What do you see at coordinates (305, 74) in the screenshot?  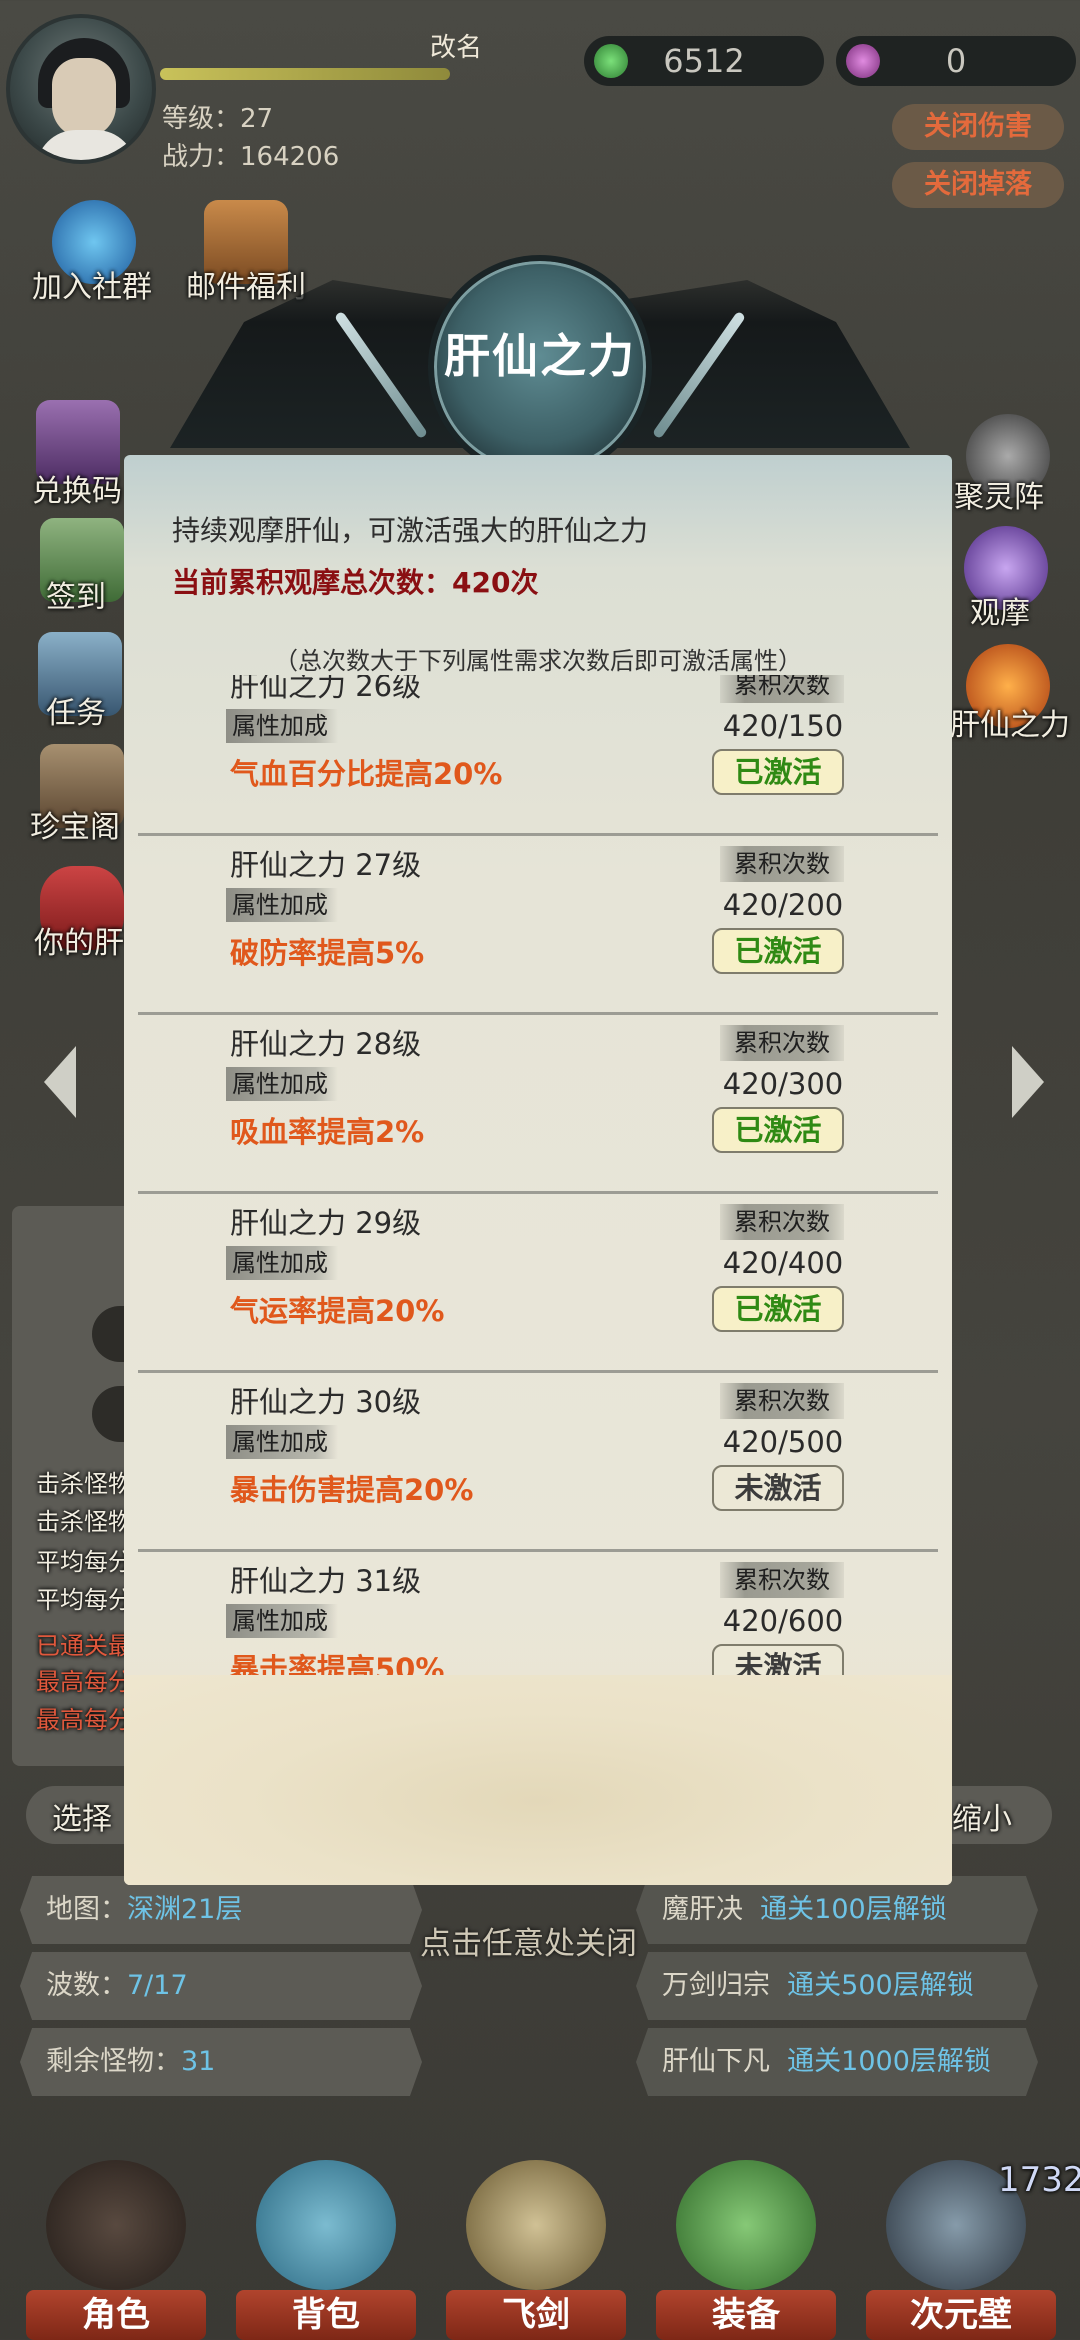 I see `hp-bar` at bounding box center [305, 74].